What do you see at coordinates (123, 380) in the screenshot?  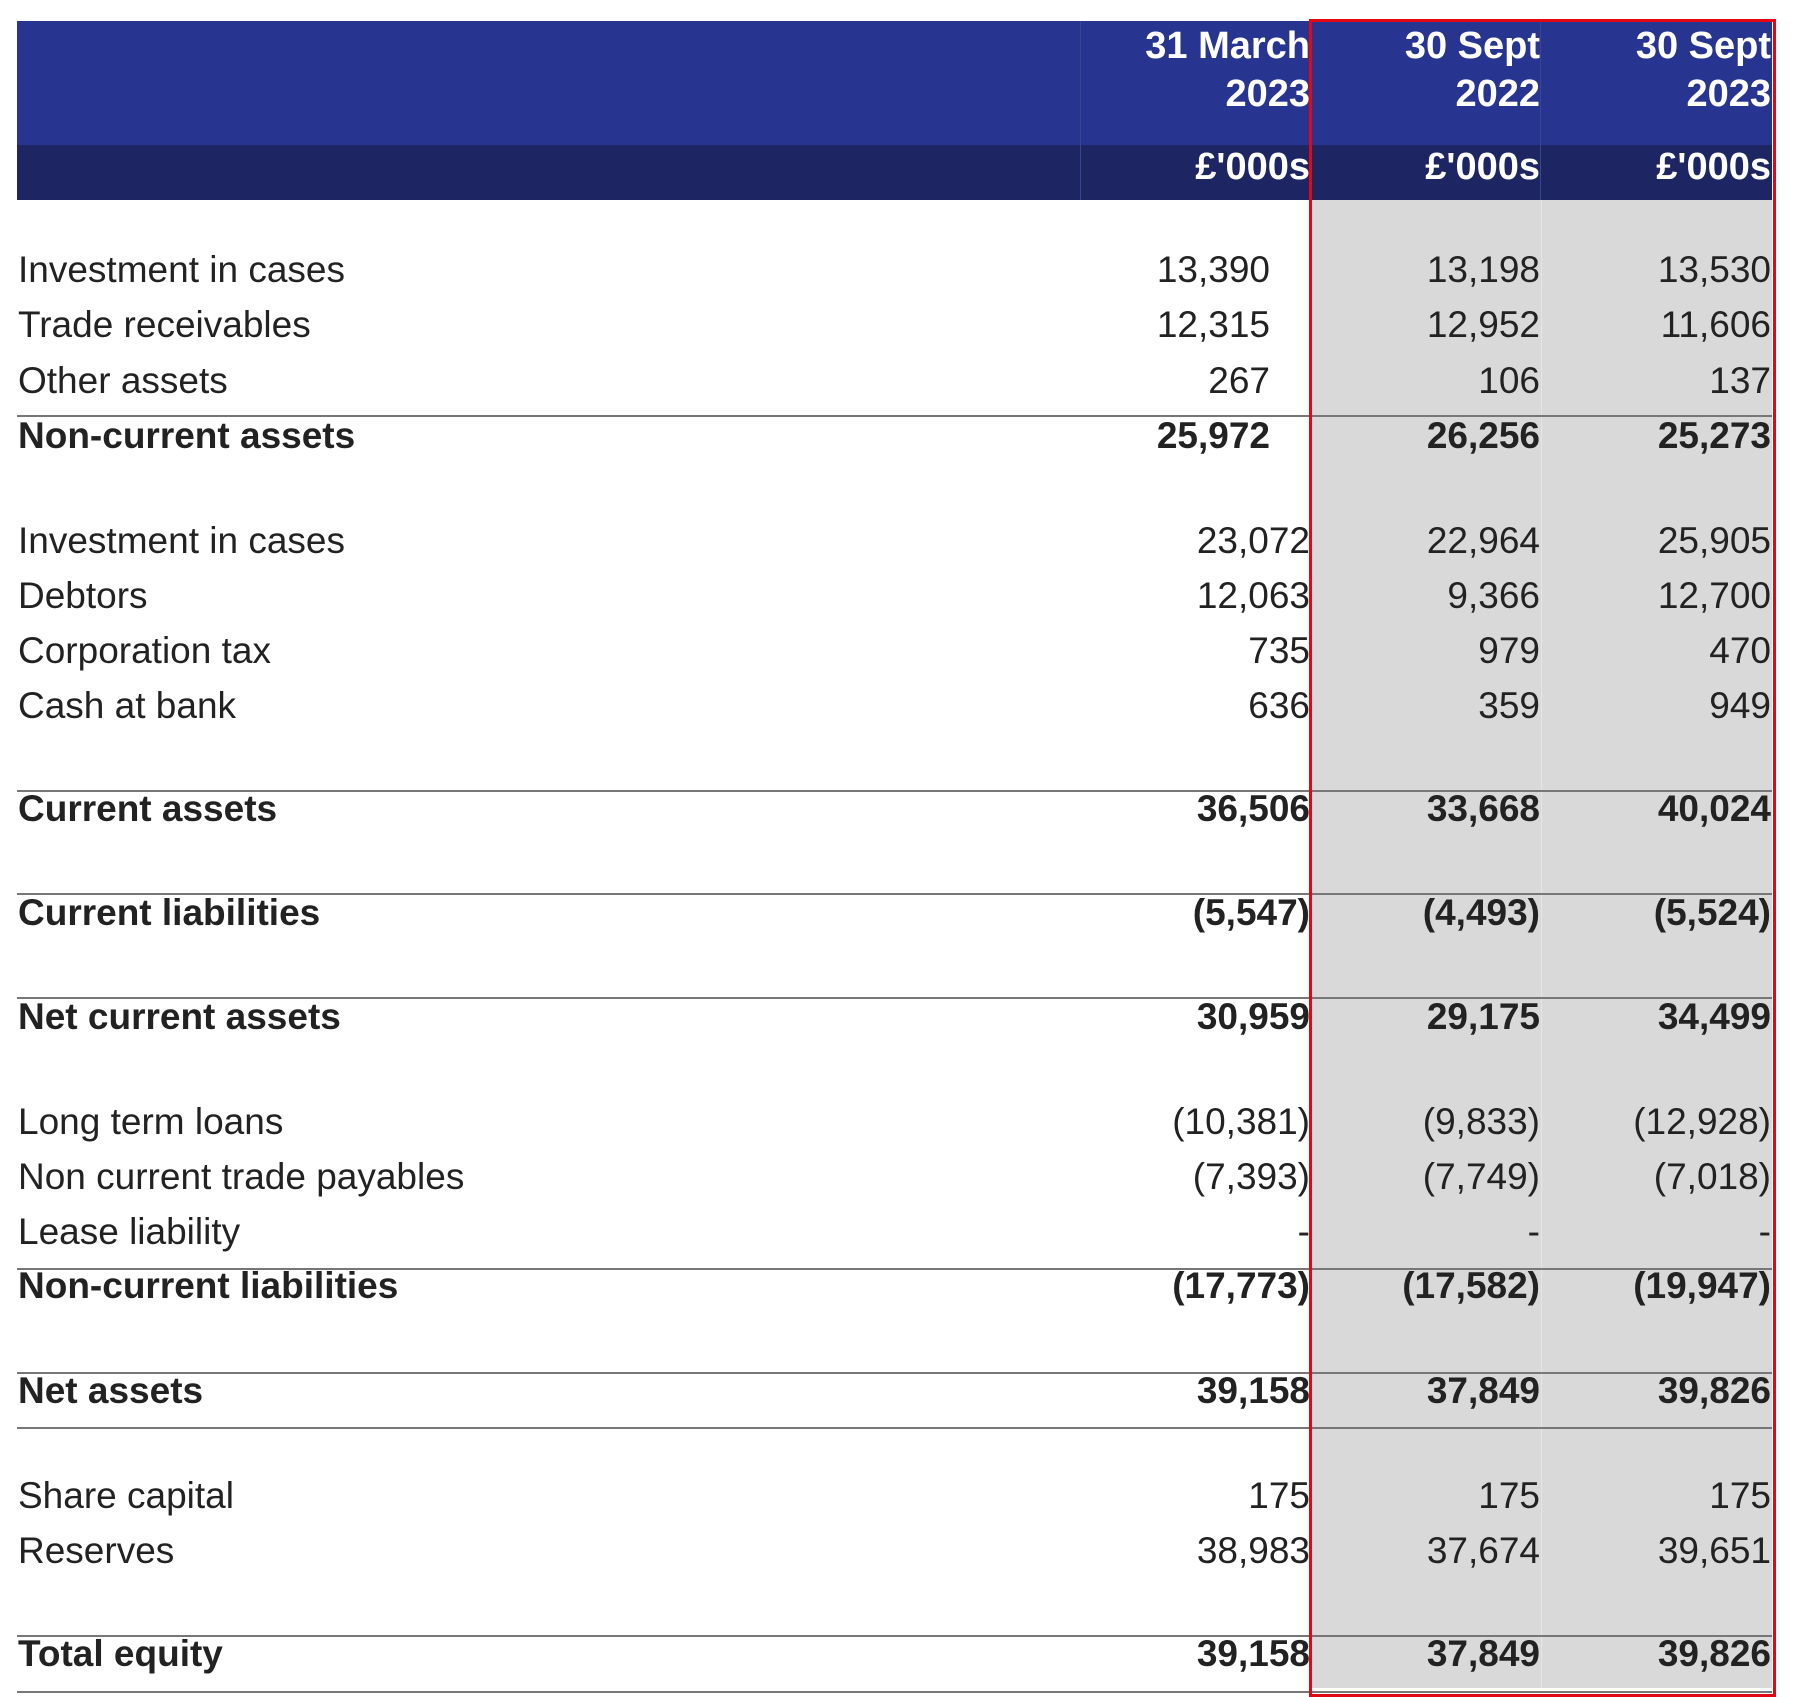 I see `row-label: Other assets` at bounding box center [123, 380].